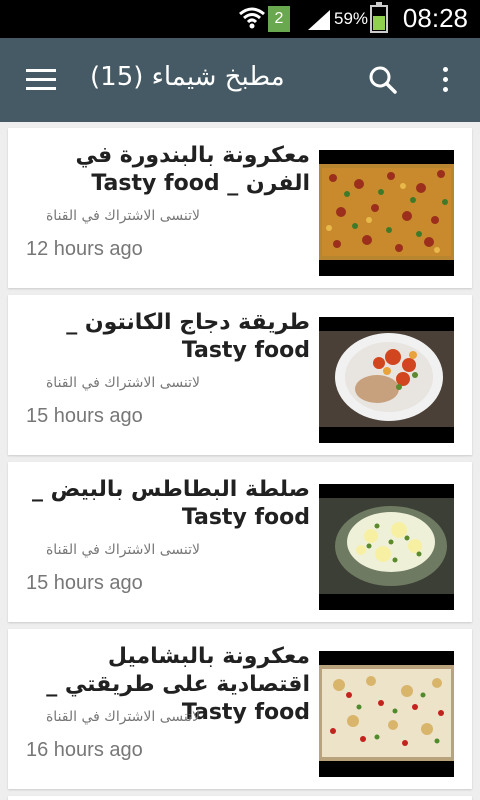 The image size is (480, 800). I want to click on video-timestamp: 16 hours ago, so click(84, 750).